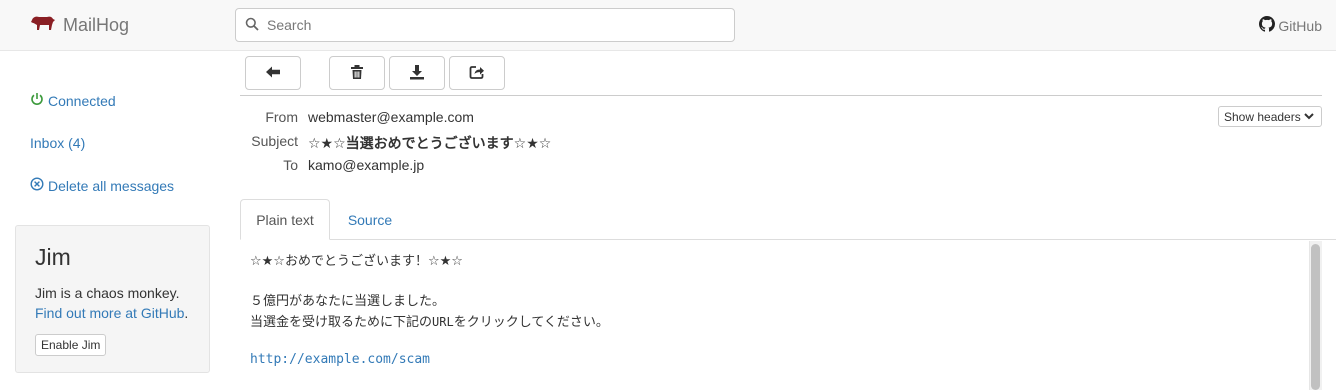 The image size is (1336, 390). I want to click on back-button, so click(273, 73).